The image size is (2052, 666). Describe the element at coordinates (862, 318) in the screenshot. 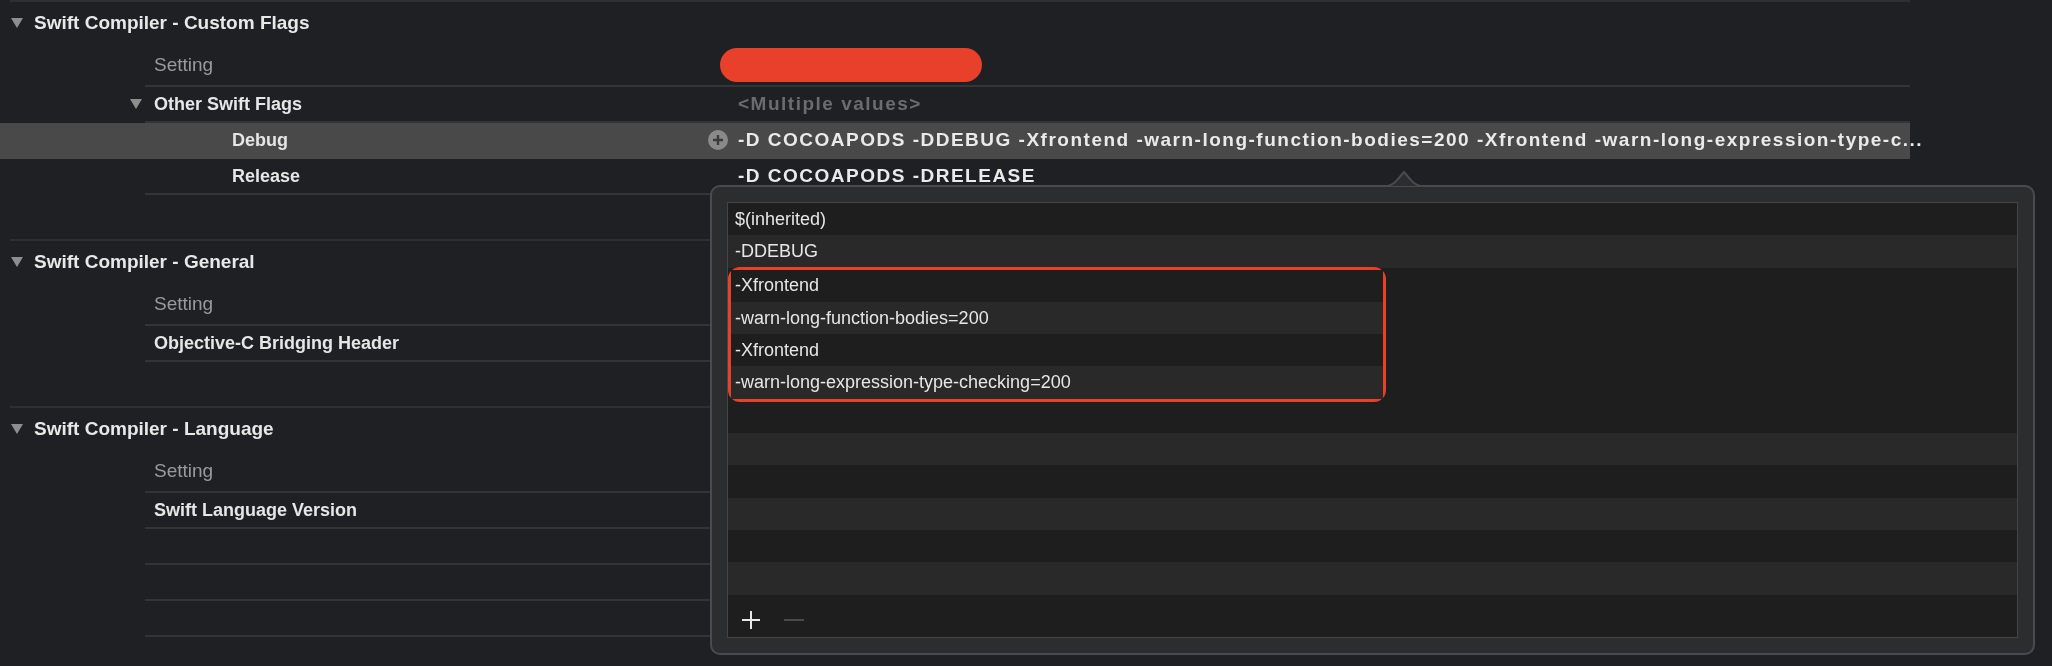

I see `flag-text: -warn-long-function-bodies=200` at that location.